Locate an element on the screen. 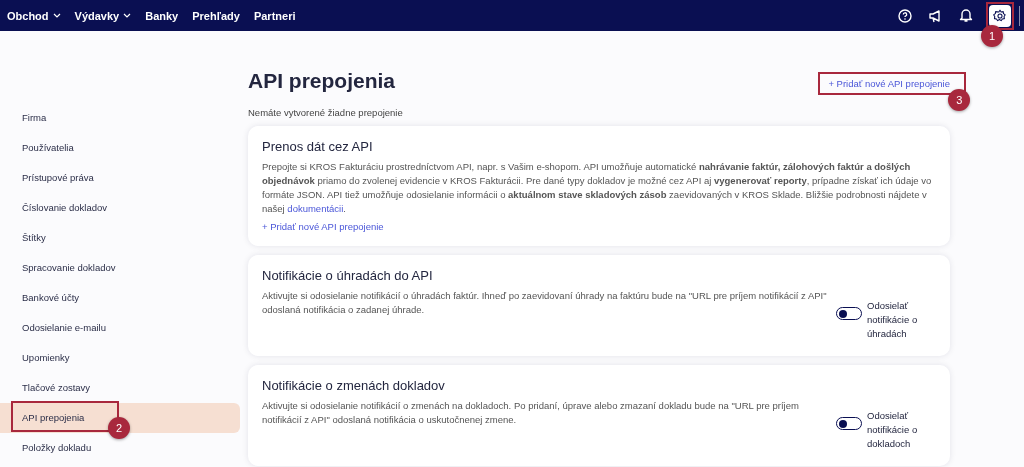  empty-state-text: Nemáte vytvorené žiadne prepojenie is located at coordinates (325, 112).